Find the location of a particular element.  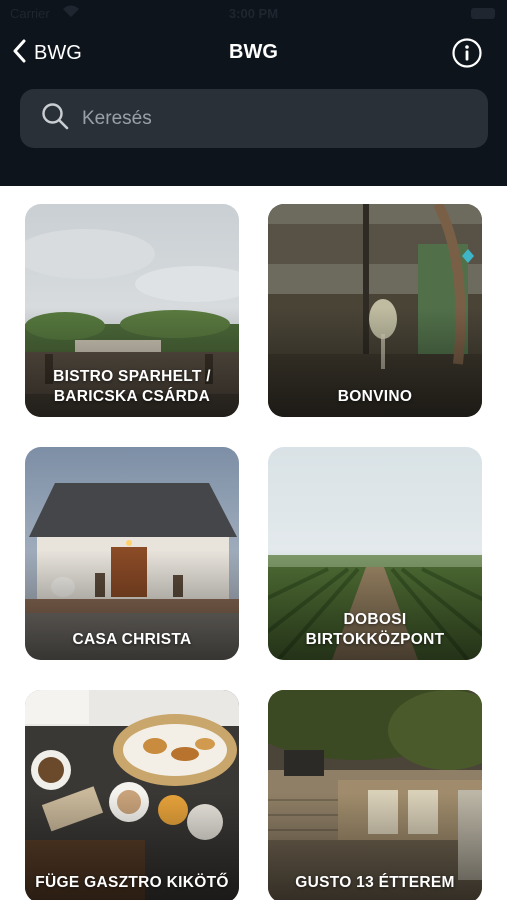

search-icon is located at coordinates (55, 118).